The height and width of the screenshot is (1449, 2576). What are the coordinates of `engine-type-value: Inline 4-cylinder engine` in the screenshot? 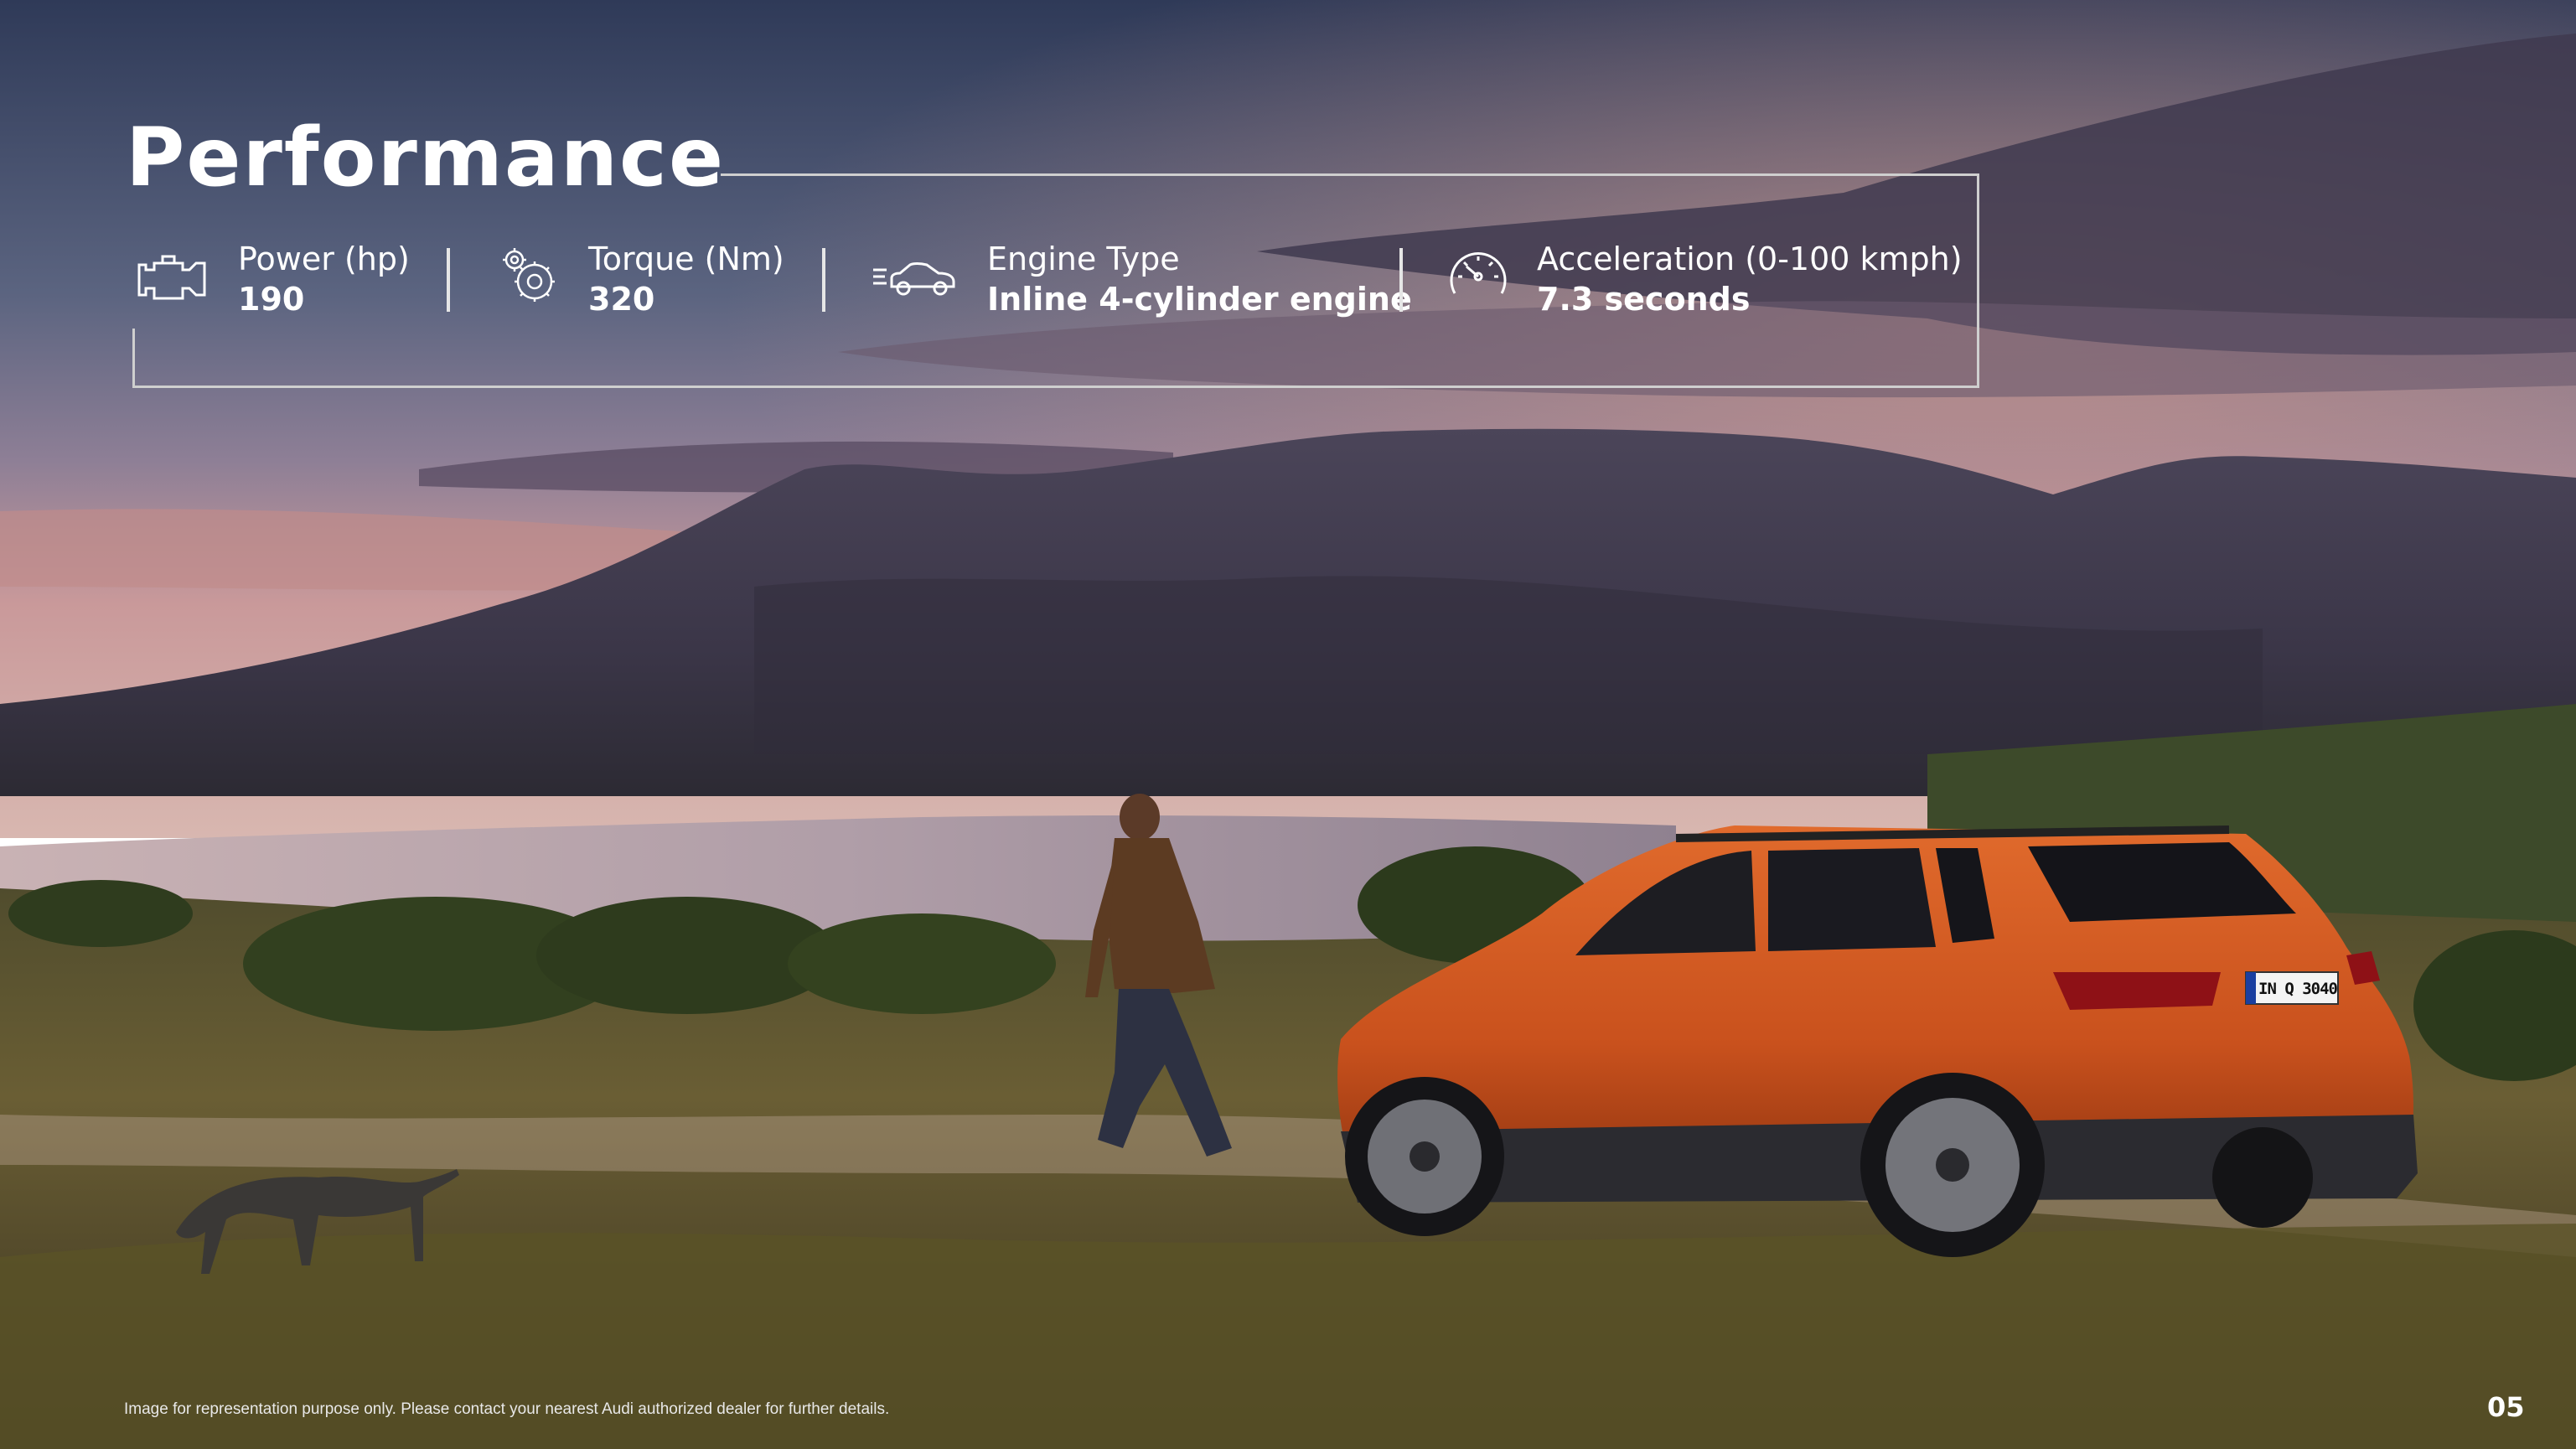 It's located at (1199, 299).